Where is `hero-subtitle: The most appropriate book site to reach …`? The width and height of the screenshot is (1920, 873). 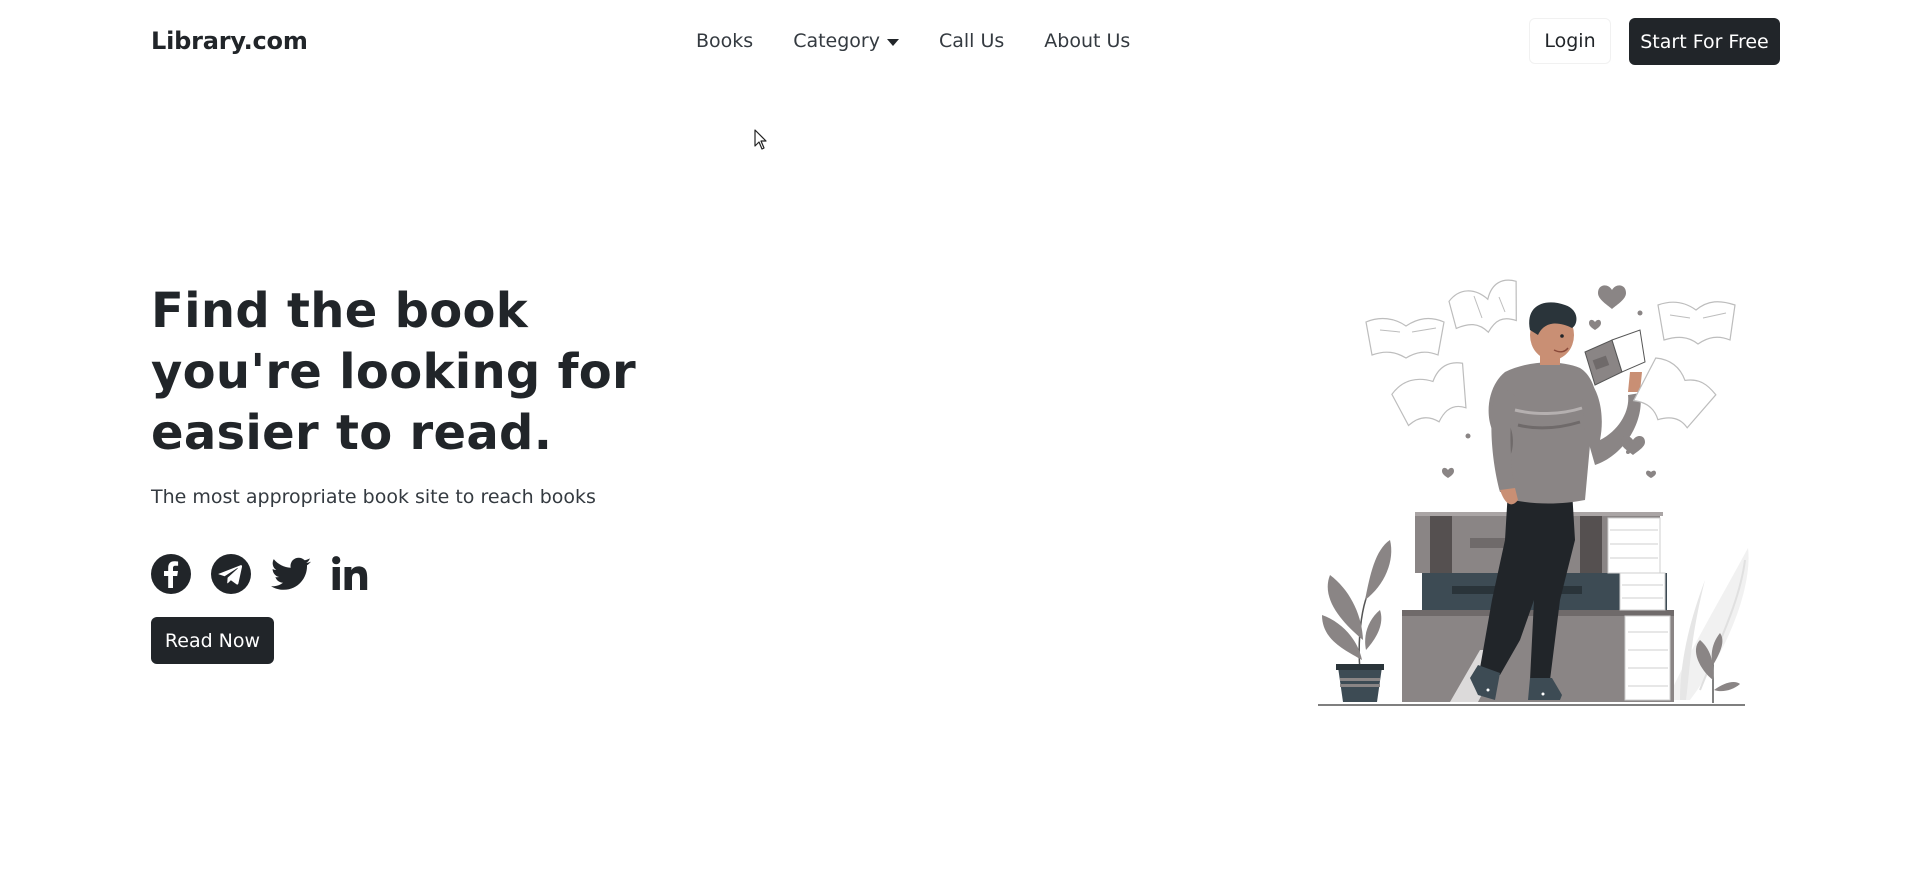 hero-subtitle: The most appropriate book site to reach … is located at coordinates (373, 497).